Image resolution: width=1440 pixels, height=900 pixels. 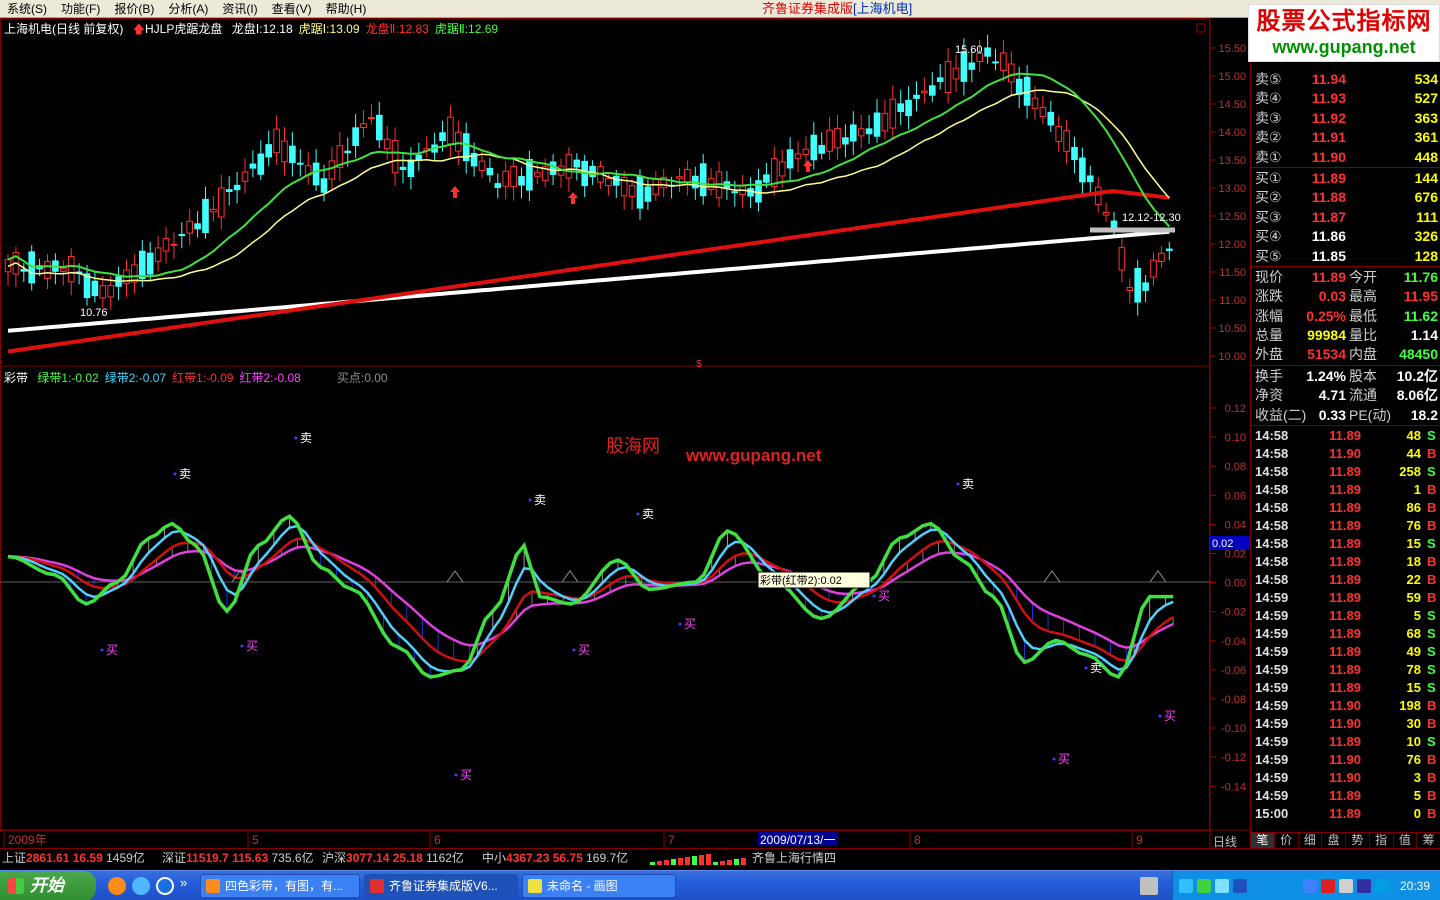 What do you see at coordinates (250, 858) in the screenshot?
I see `index-change: 115.63` at bounding box center [250, 858].